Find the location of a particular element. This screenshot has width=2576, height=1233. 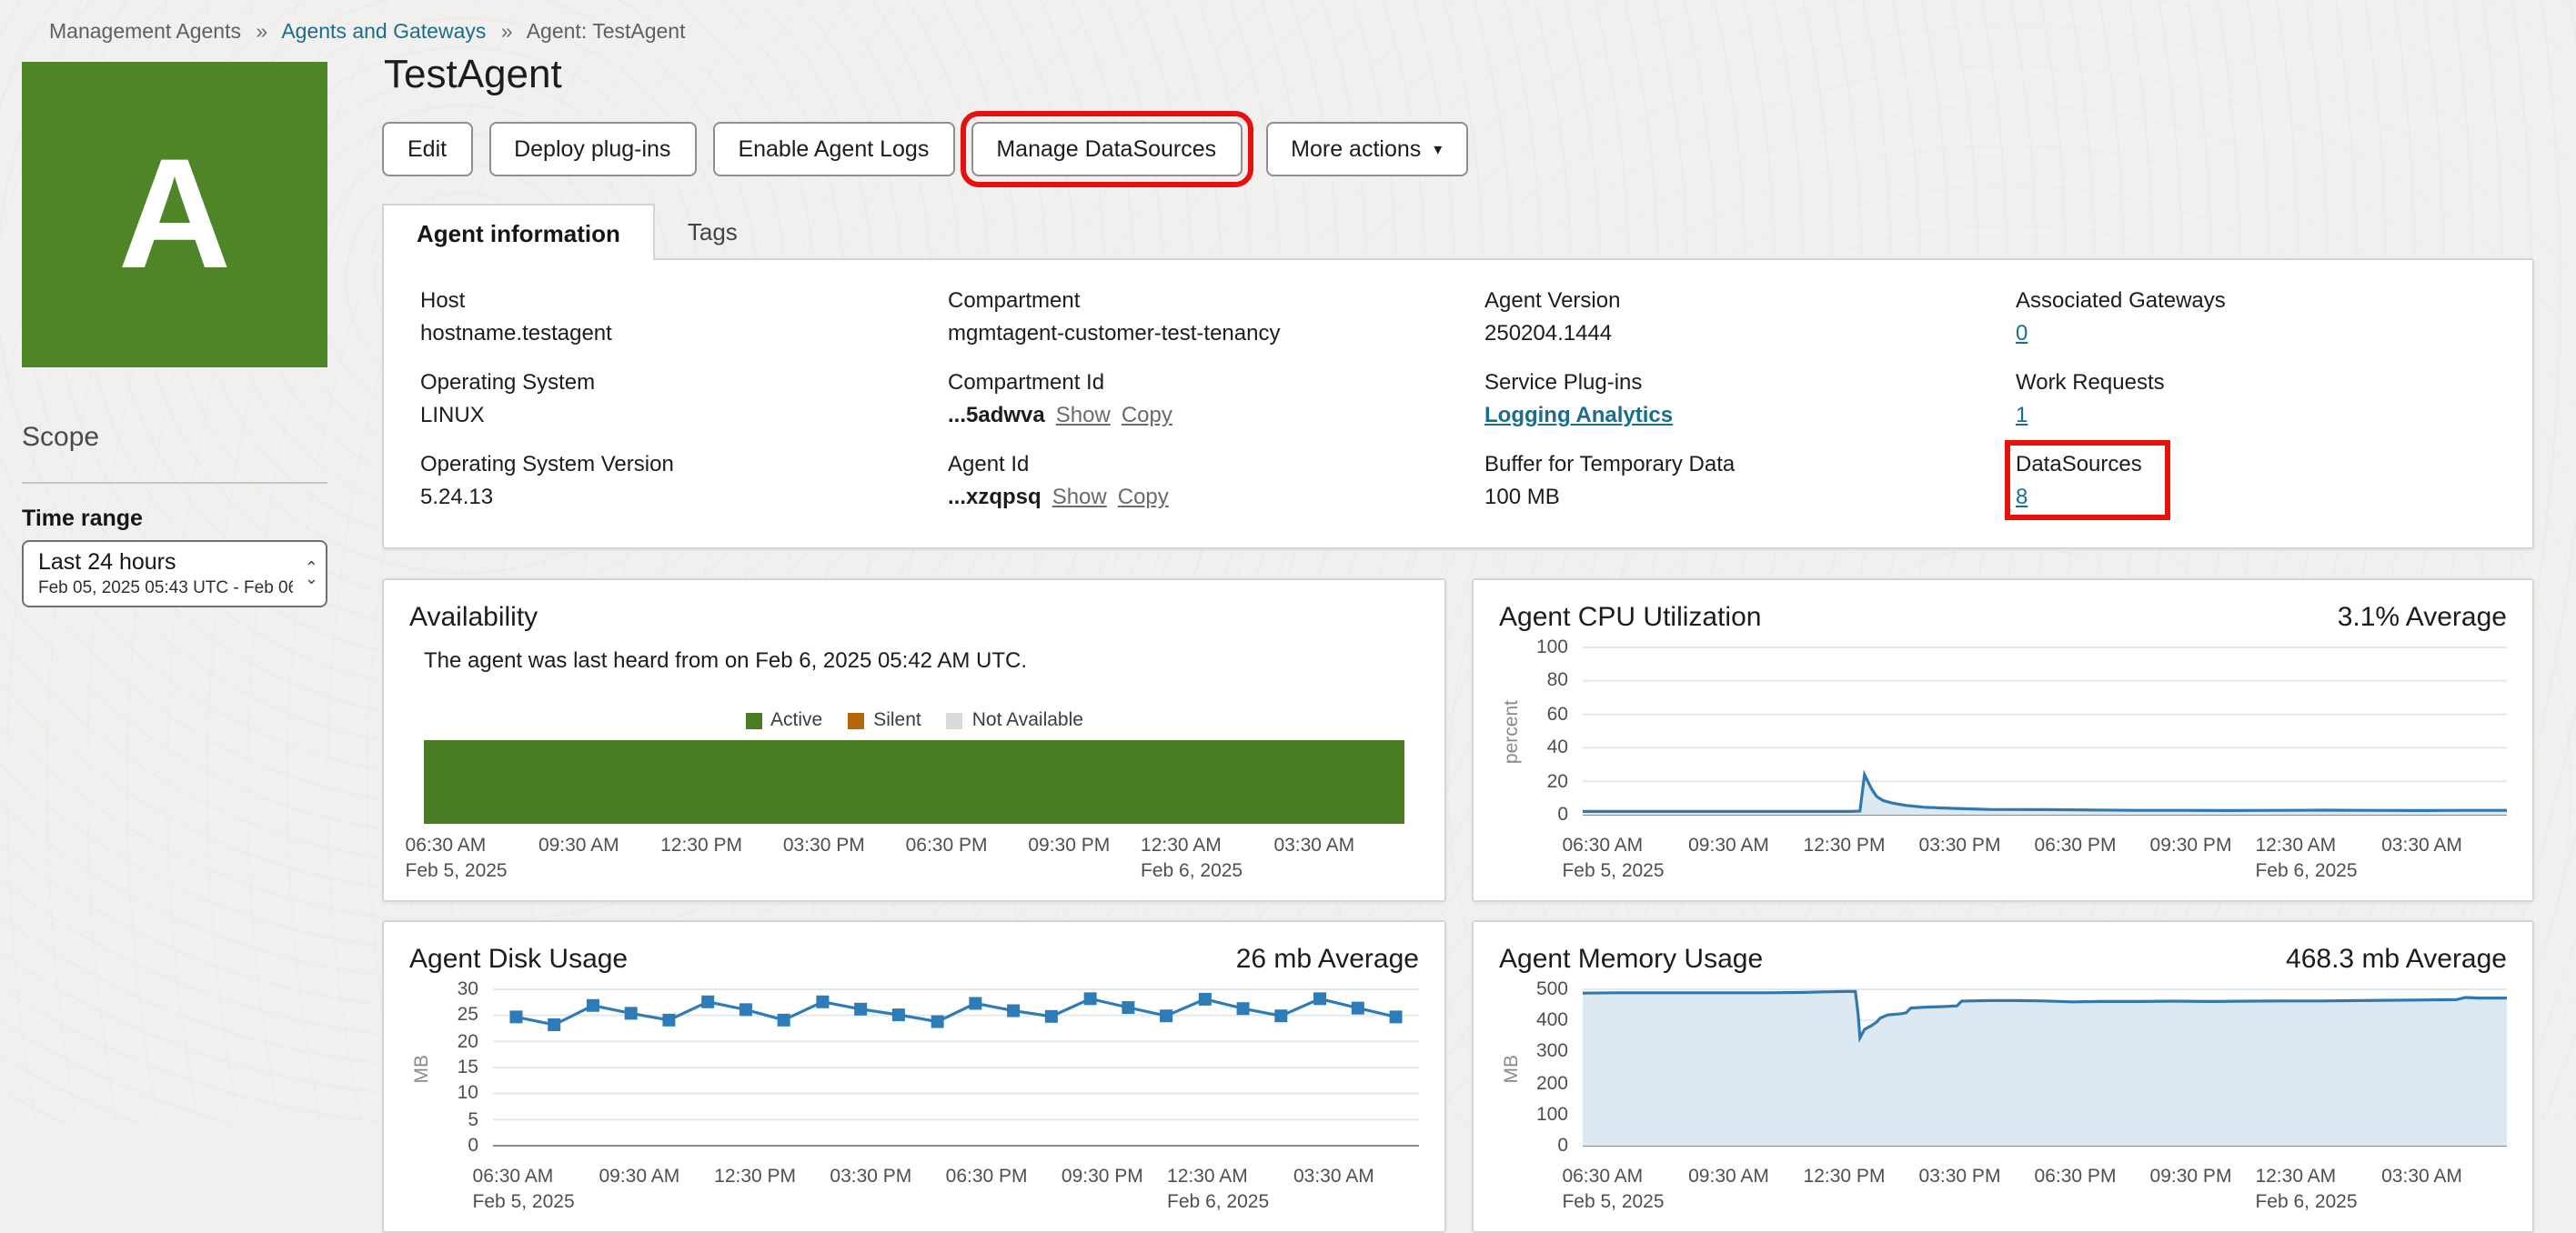

deploy-plugins-button: Deploy plug-ins is located at coordinates (592, 149).